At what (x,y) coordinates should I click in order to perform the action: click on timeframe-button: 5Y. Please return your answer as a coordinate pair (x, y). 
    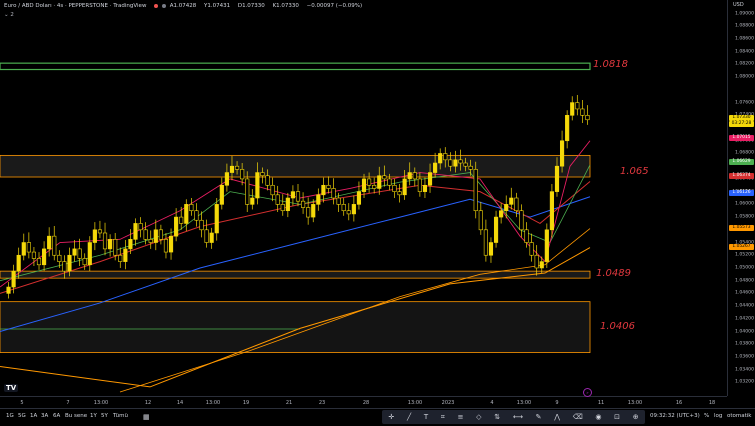
    Looking at the image, I should click on (104, 416).